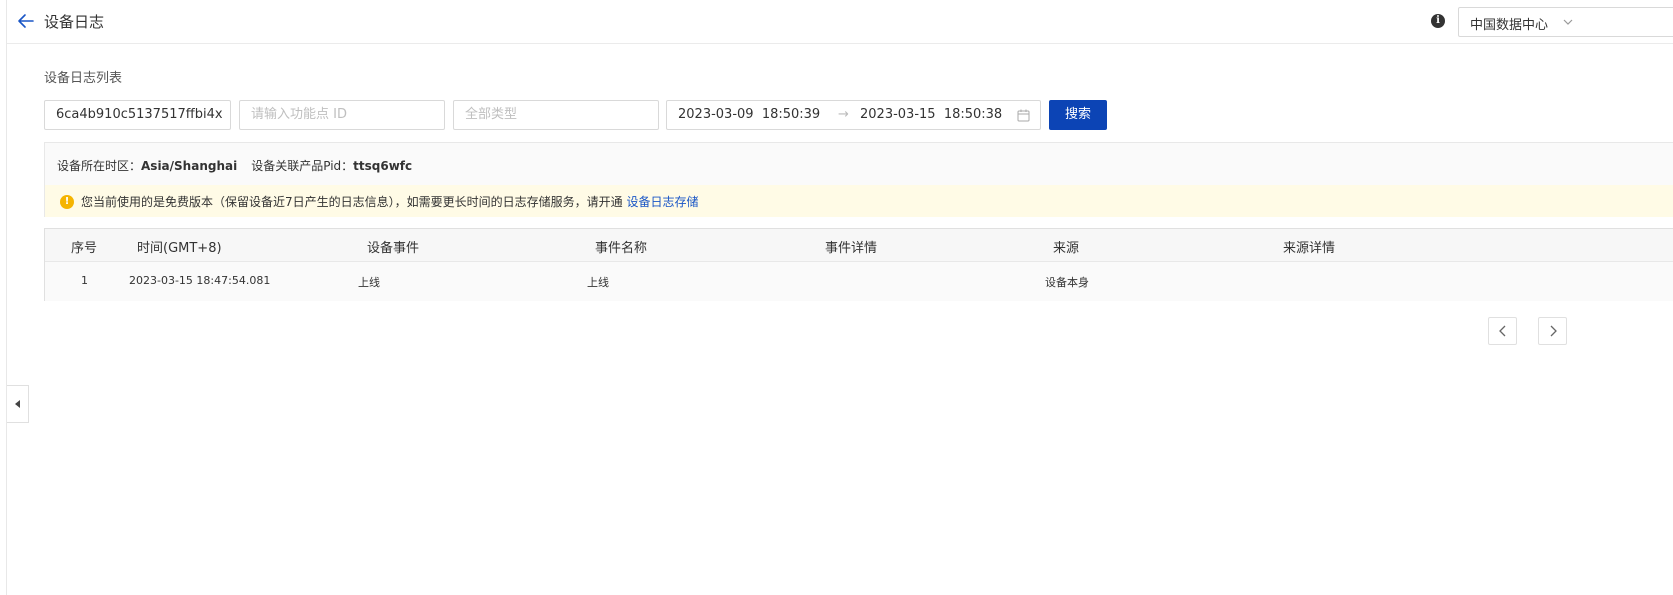 This screenshot has width=1673, height=595. I want to click on warning-icon: !, so click(67, 202).